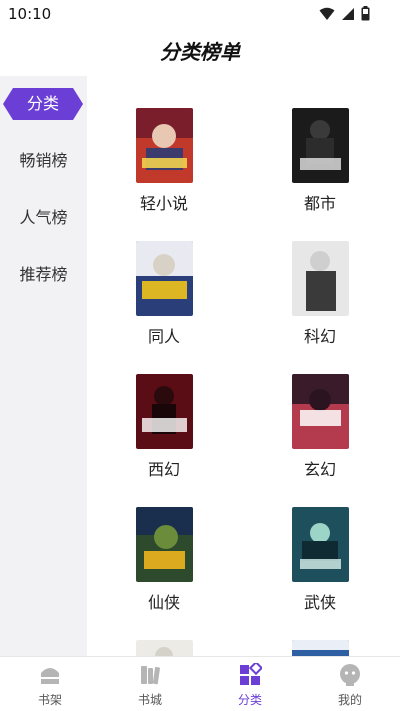 The width and height of the screenshot is (400, 711). I want to click on category-light-novel: 轻小说, so click(164, 144).